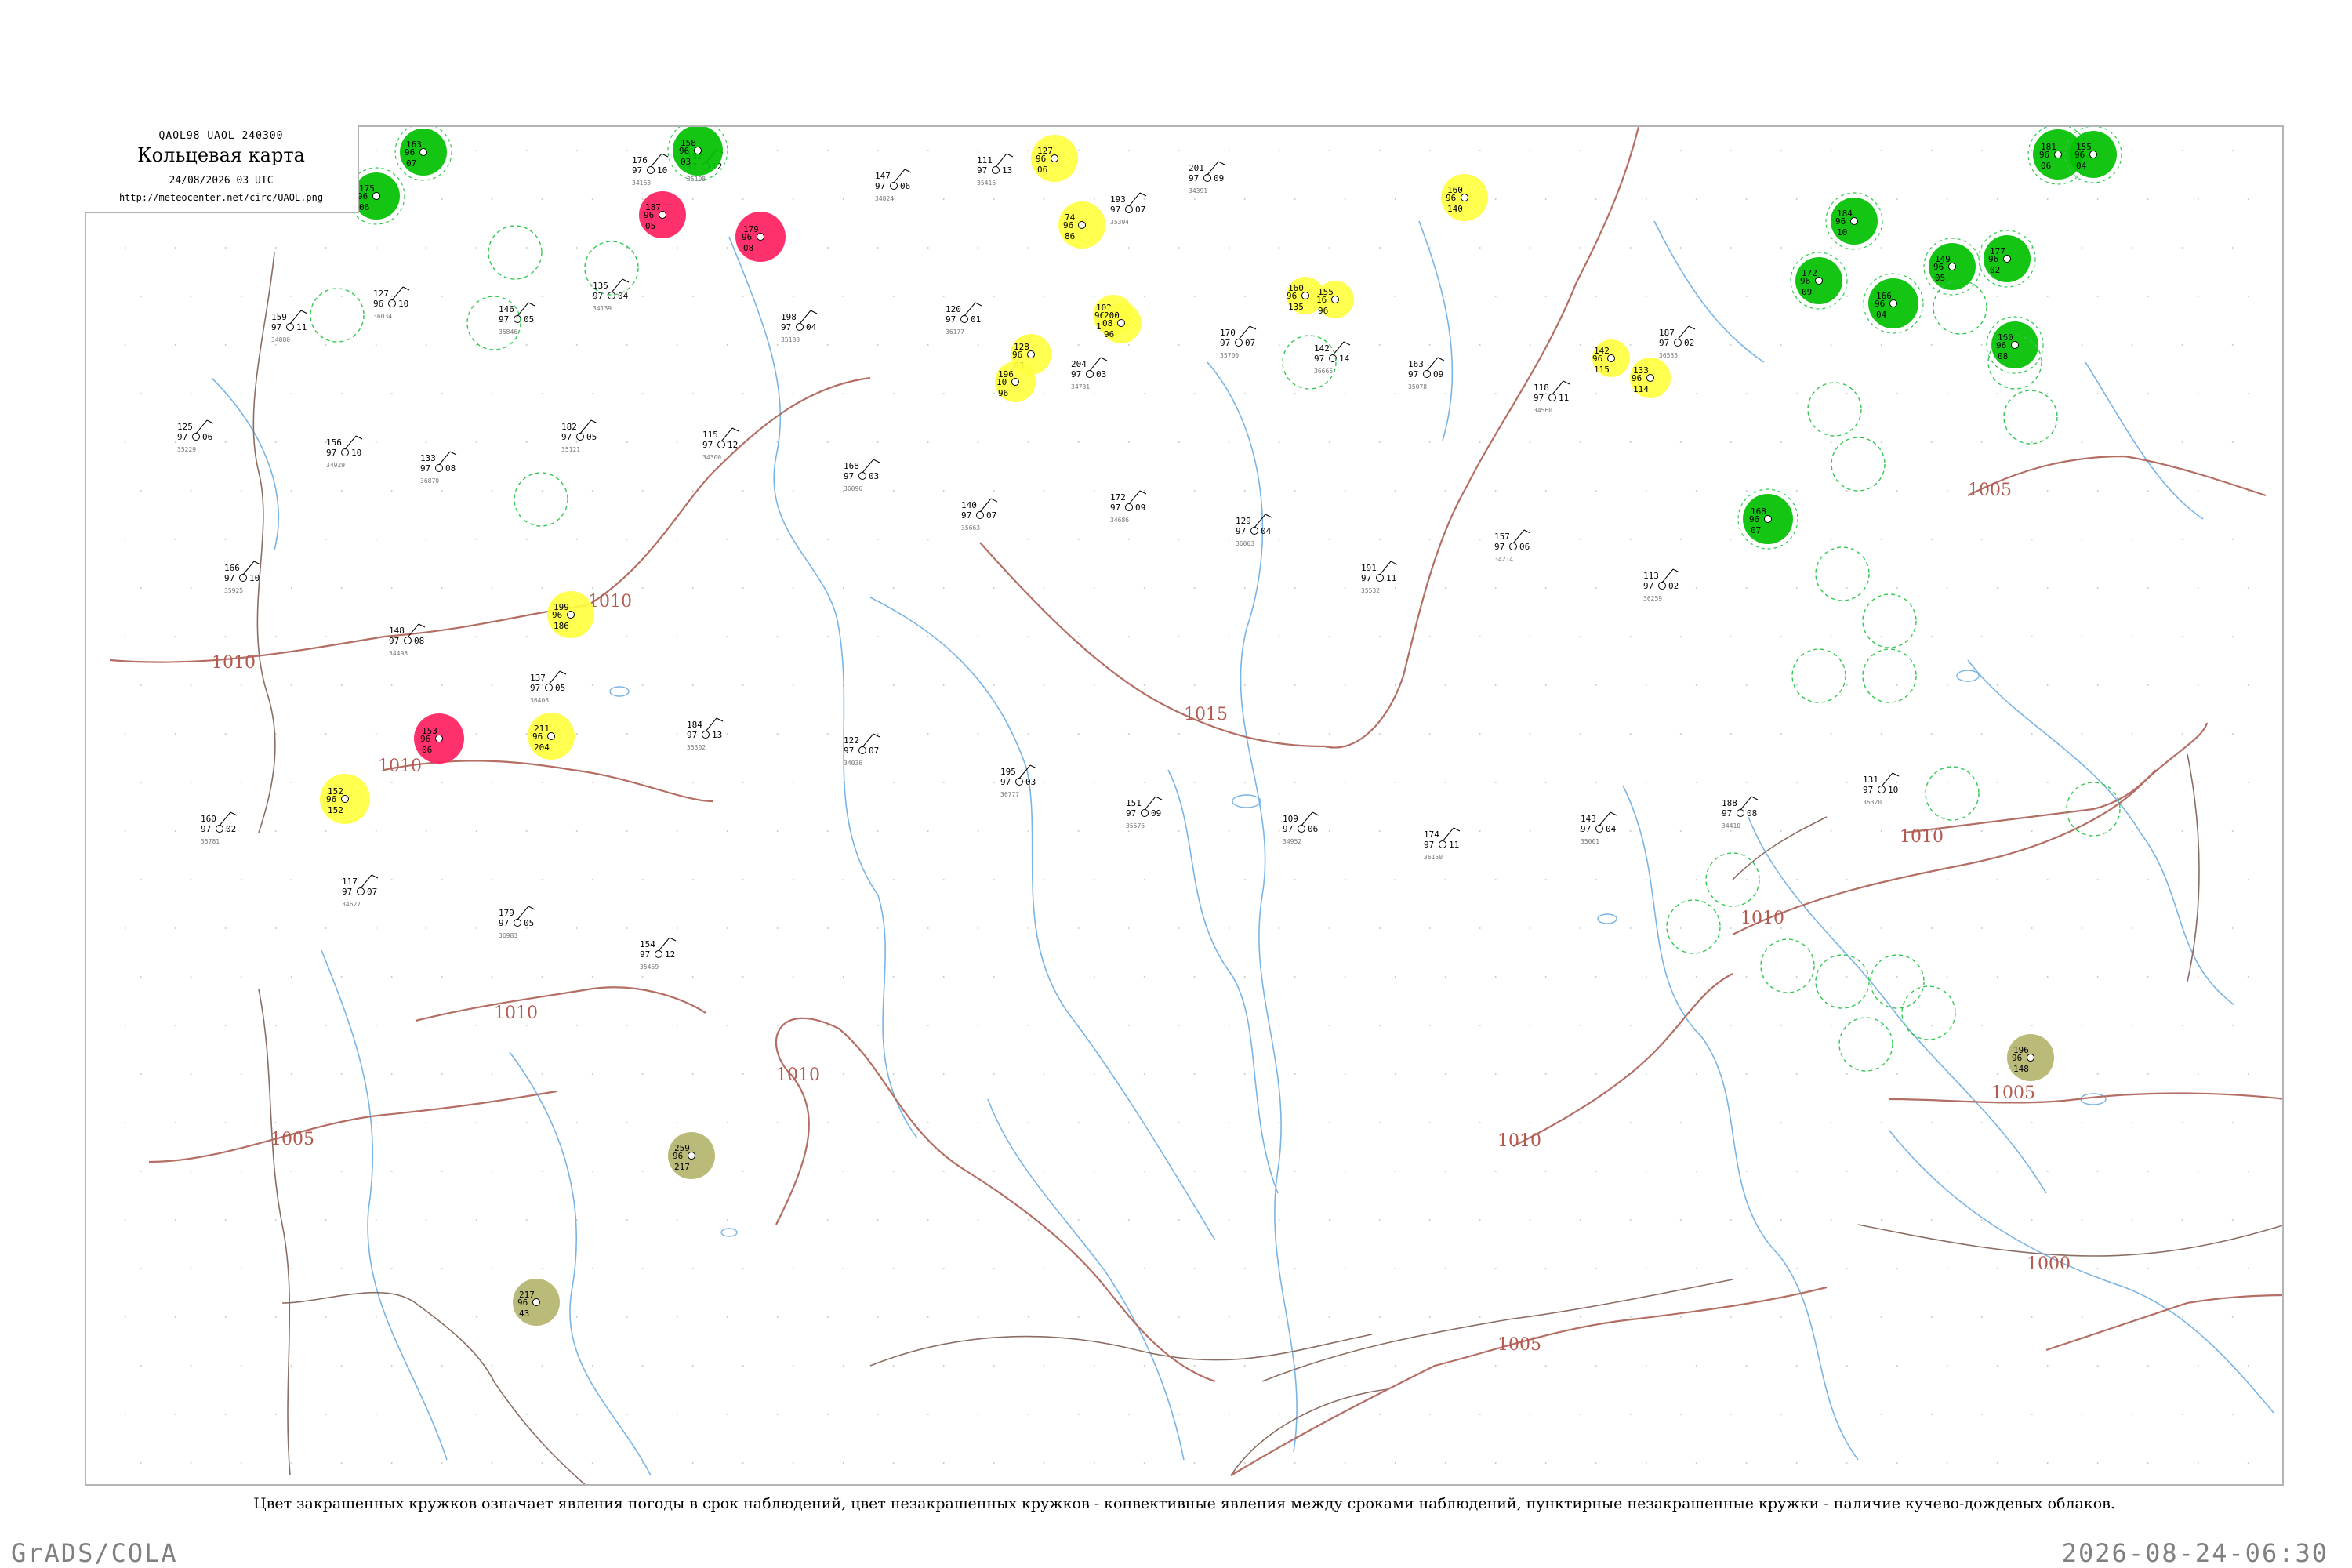 Image resolution: width=2352 pixels, height=1568 pixels. What do you see at coordinates (2013, 1093) in the screenshot?
I see `isobar-label: 1005` at bounding box center [2013, 1093].